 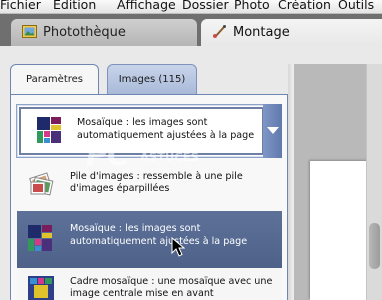 I want to click on layout-option-cadre-line1: Cadre mosaïque : une mosaïque avec une, so click(x=171, y=281).